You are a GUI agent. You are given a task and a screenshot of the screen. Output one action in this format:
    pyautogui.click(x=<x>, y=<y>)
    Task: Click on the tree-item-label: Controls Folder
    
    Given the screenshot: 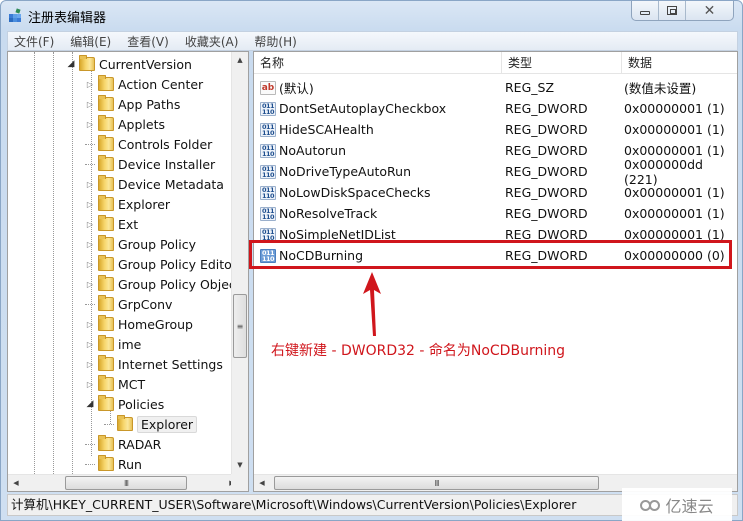 What is the action you would take?
    pyautogui.click(x=165, y=144)
    